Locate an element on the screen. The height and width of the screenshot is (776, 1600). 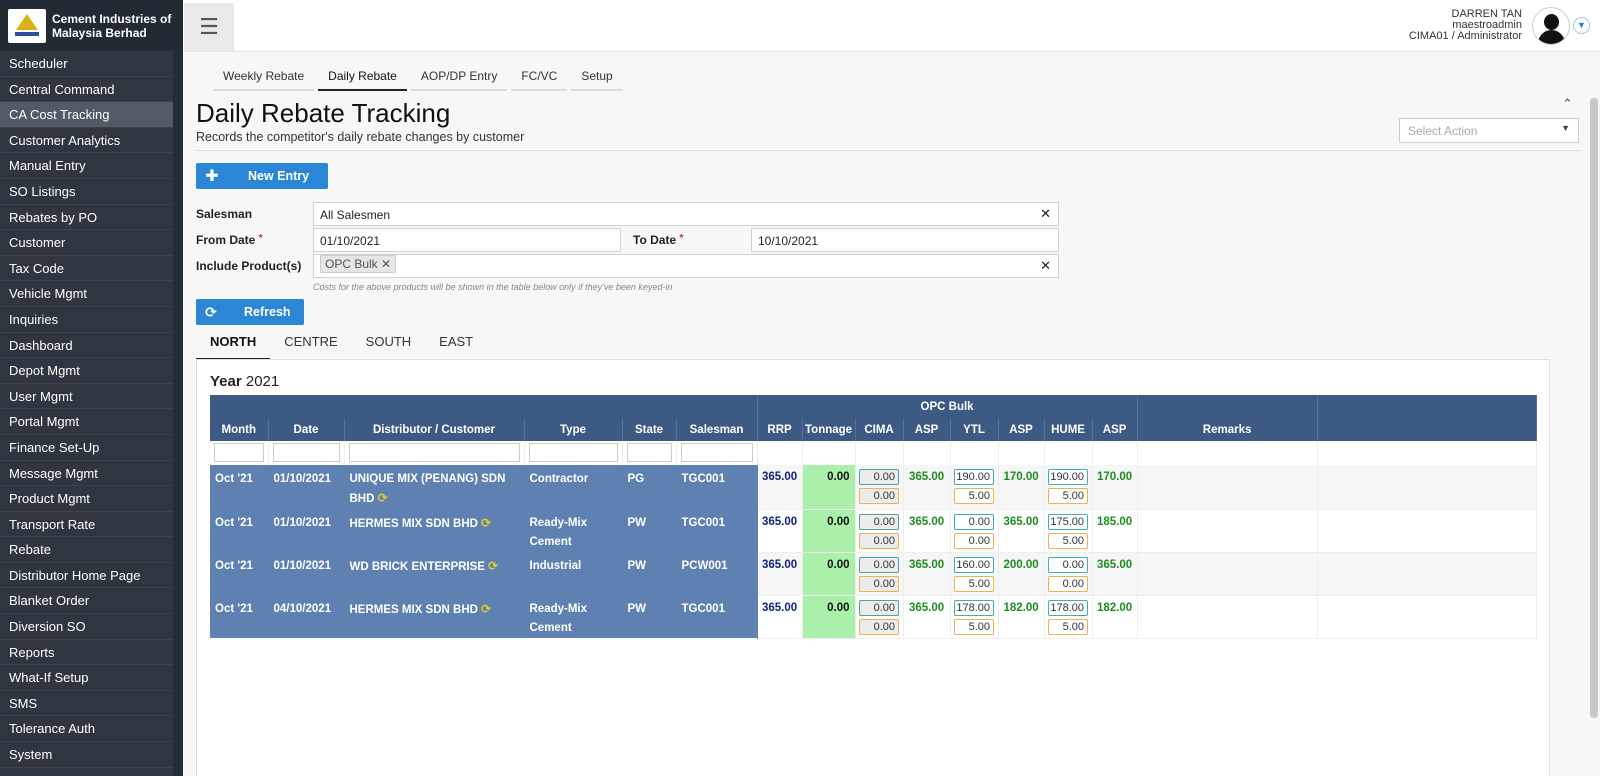
column-header: Tonnage is located at coordinates (829, 429).